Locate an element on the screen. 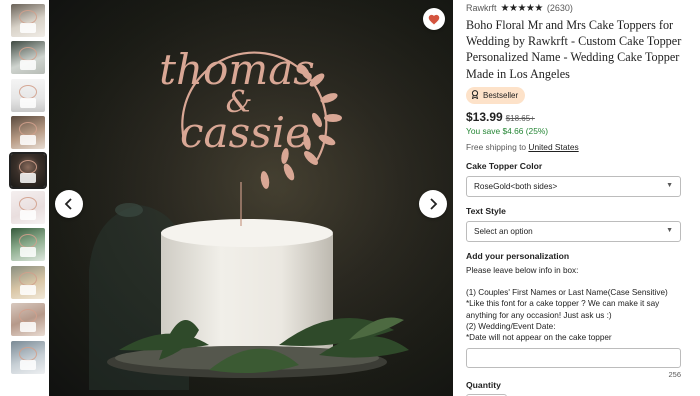 This screenshot has width=700, height=396. instruction-line: Please leave below info in box: is located at coordinates (522, 270).